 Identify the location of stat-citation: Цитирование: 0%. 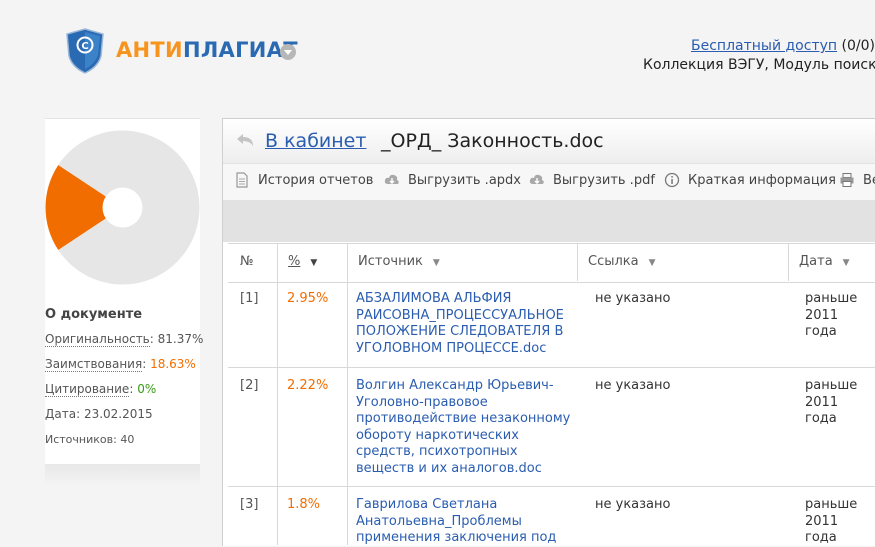
(101, 389).